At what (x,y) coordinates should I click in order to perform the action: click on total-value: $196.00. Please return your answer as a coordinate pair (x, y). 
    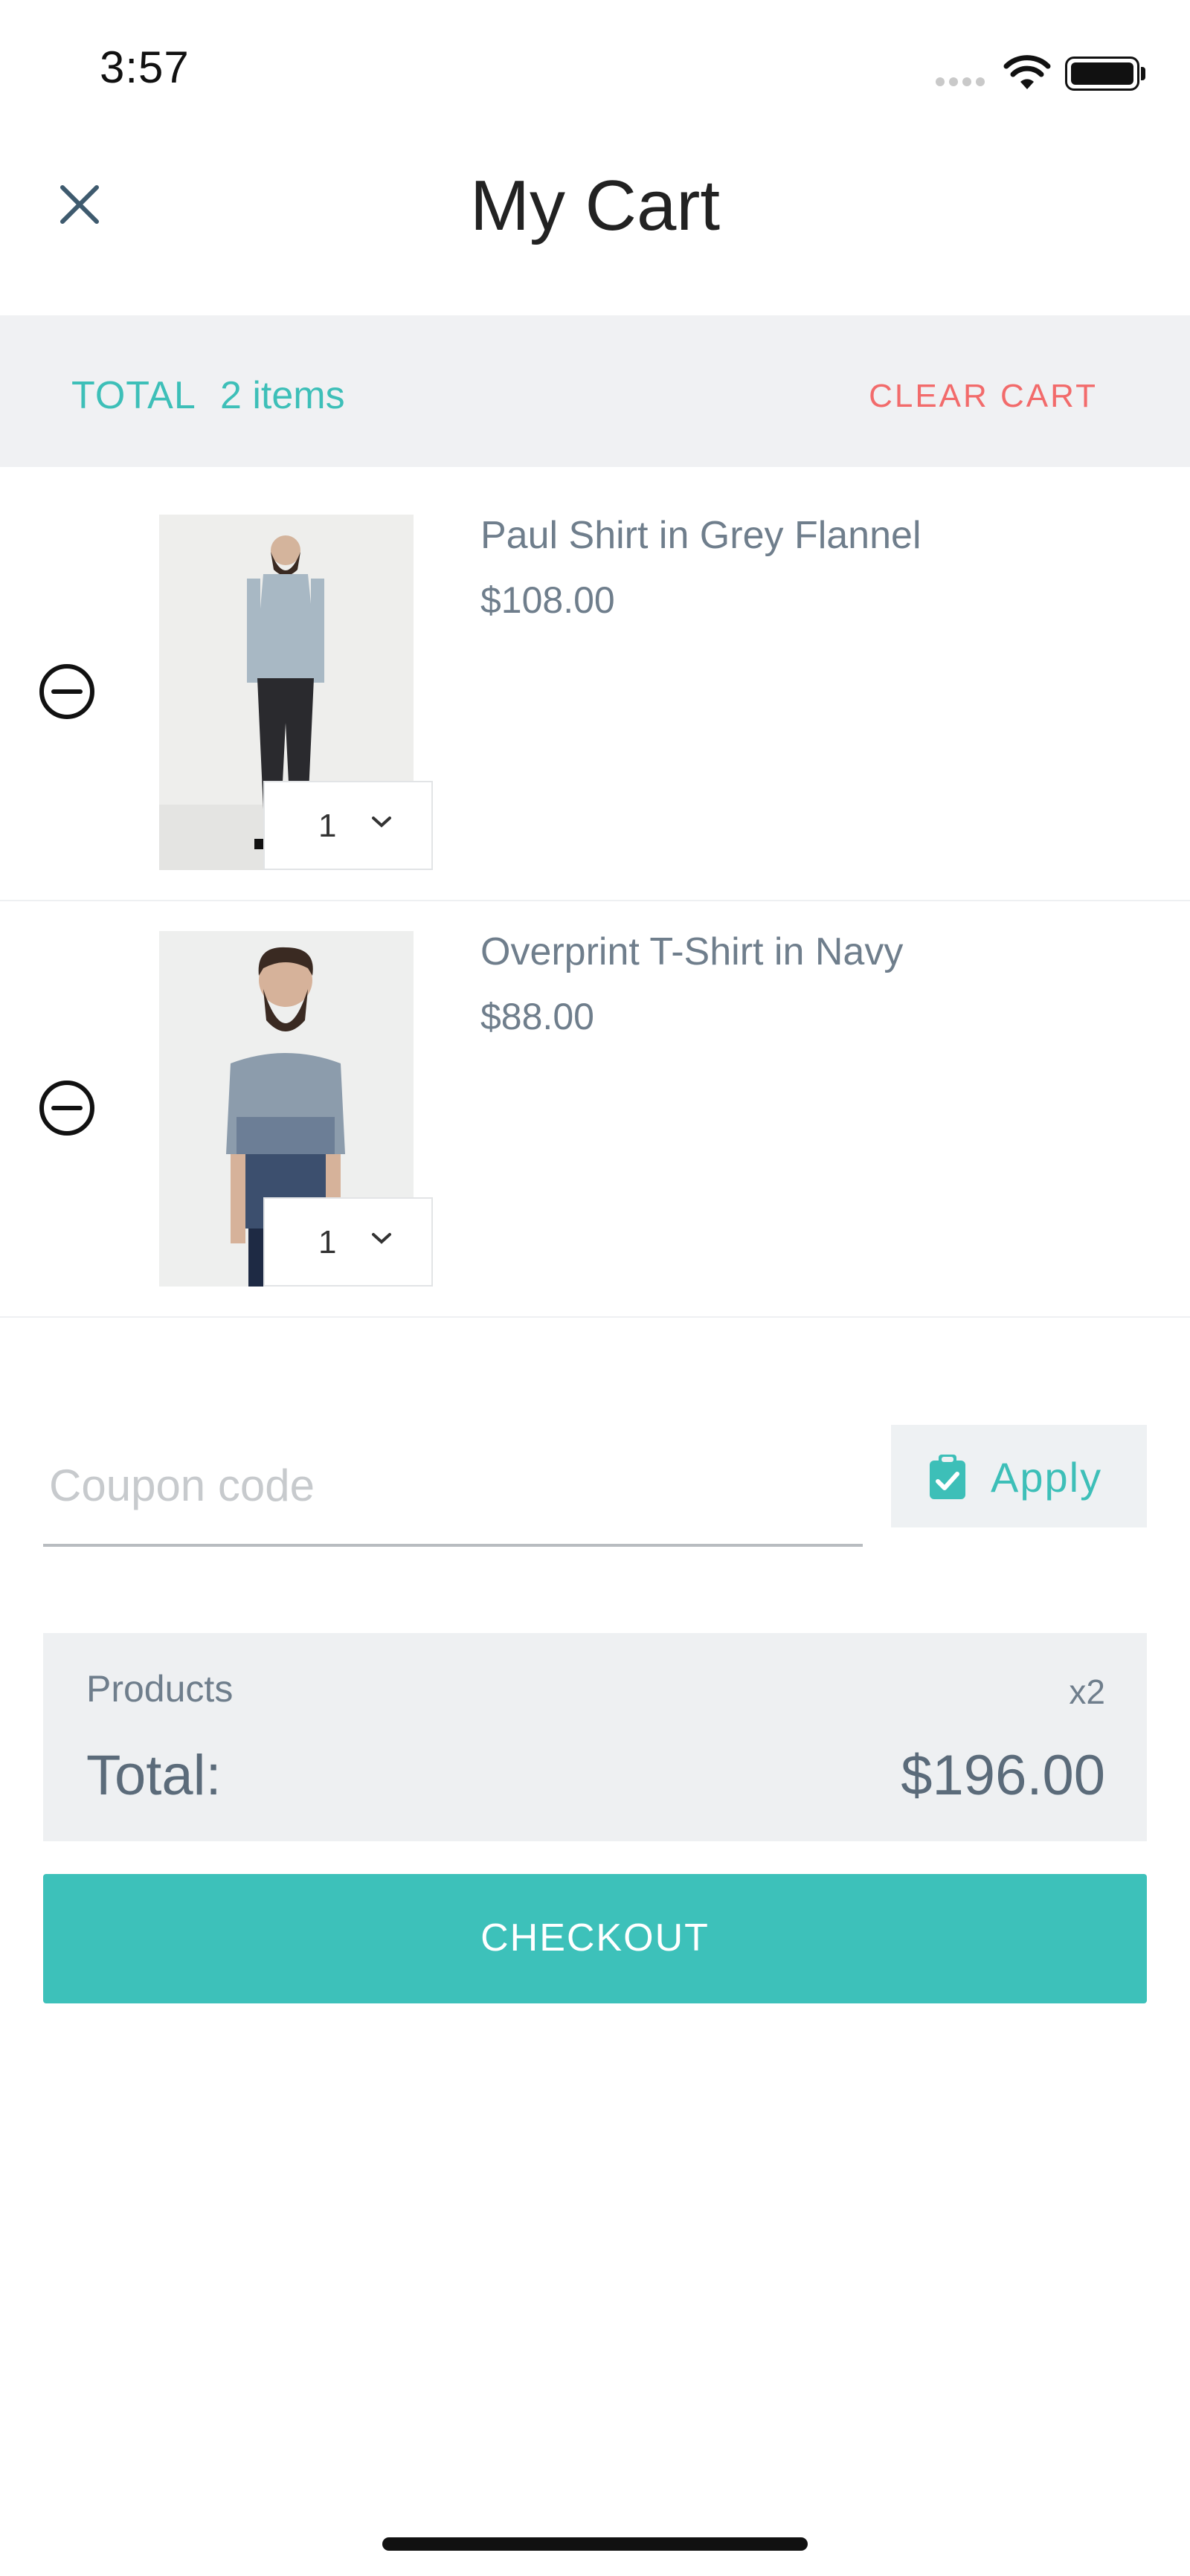
    Looking at the image, I should click on (1003, 1775).